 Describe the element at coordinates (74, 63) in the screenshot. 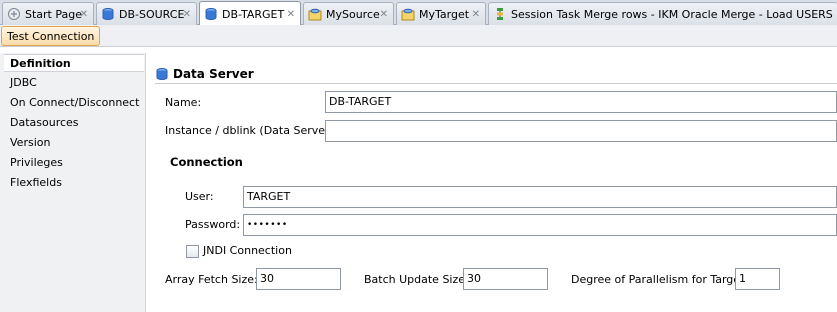

I see `nav-item-definition: Definition` at that location.